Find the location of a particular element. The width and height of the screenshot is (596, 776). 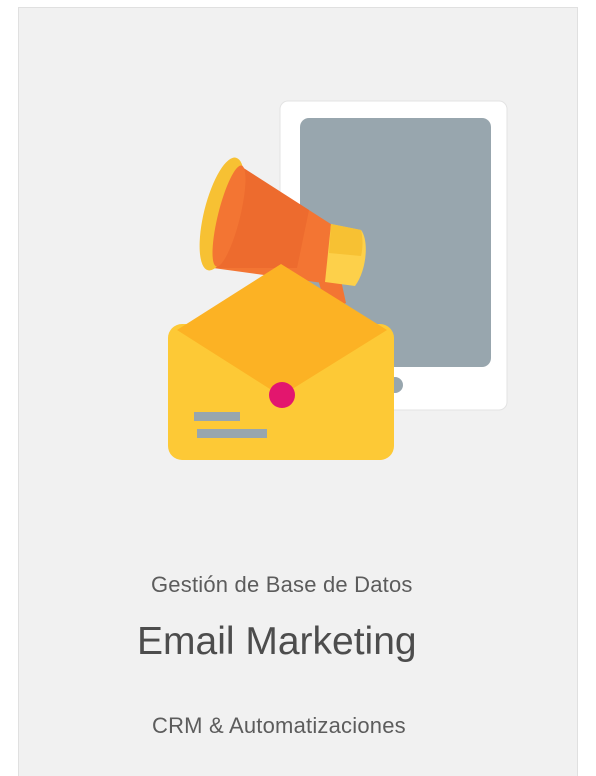

card-subtitle: CRM & Automatizaciones is located at coordinates (279, 725).